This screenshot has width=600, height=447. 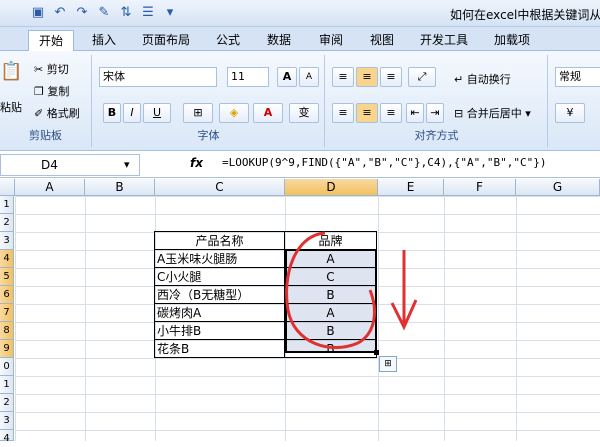 What do you see at coordinates (219, 312) in the screenshot?
I see `product-name-cell: 碳烤肉A` at bounding box center [219, 312].